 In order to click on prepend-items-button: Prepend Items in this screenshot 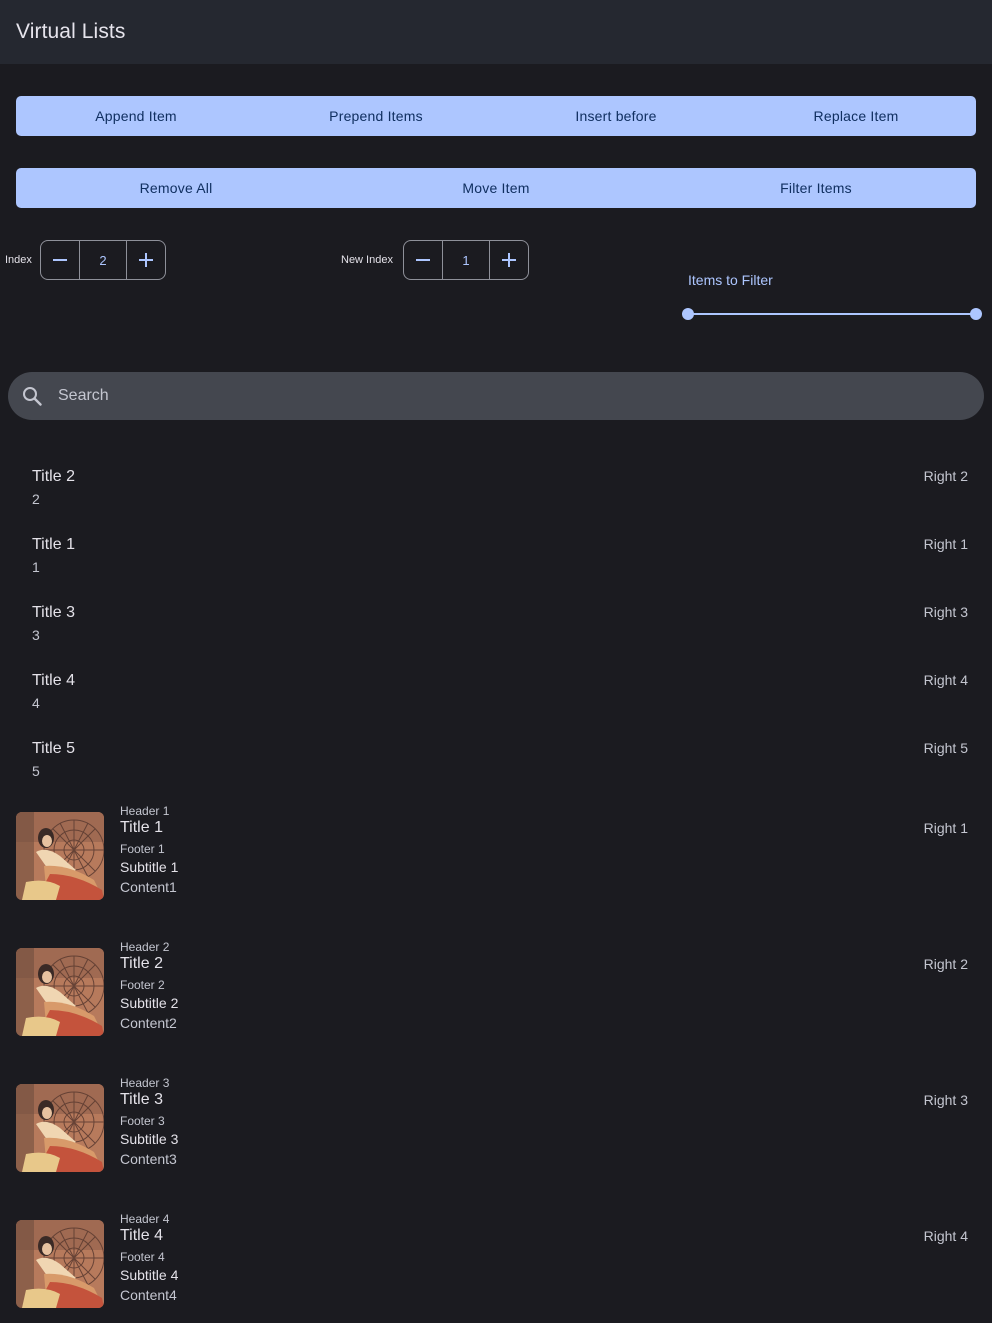, I will do `click(376, 116)`.